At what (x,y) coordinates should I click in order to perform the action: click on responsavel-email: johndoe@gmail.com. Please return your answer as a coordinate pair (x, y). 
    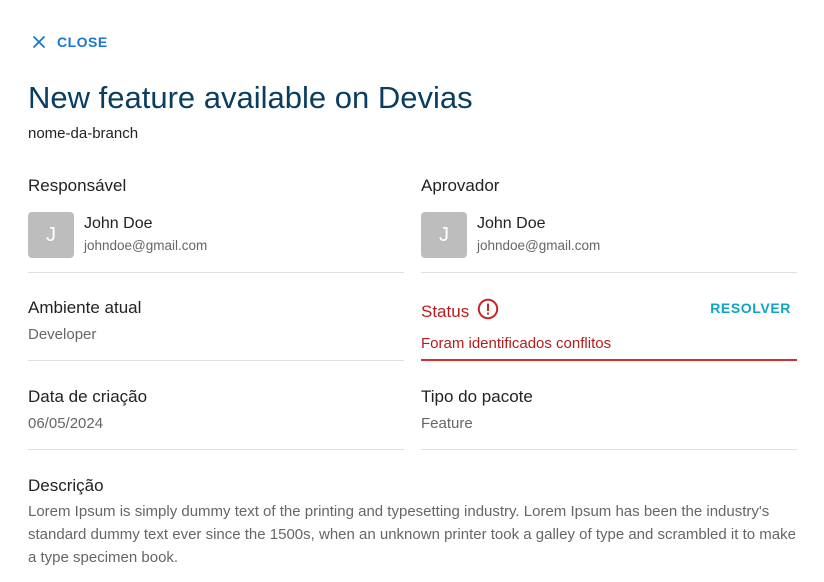
    Looking at the image, I should click on (146, 245).